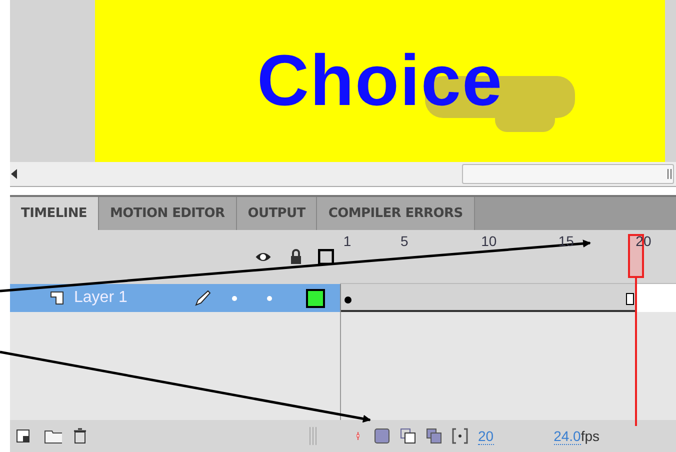 Image resolution: width=676 pixels, height=452 pixels. What do you see at coordinates (404, 241) in the screenshot?
I see `frame-number: 5` at bounding box center [404, 241].